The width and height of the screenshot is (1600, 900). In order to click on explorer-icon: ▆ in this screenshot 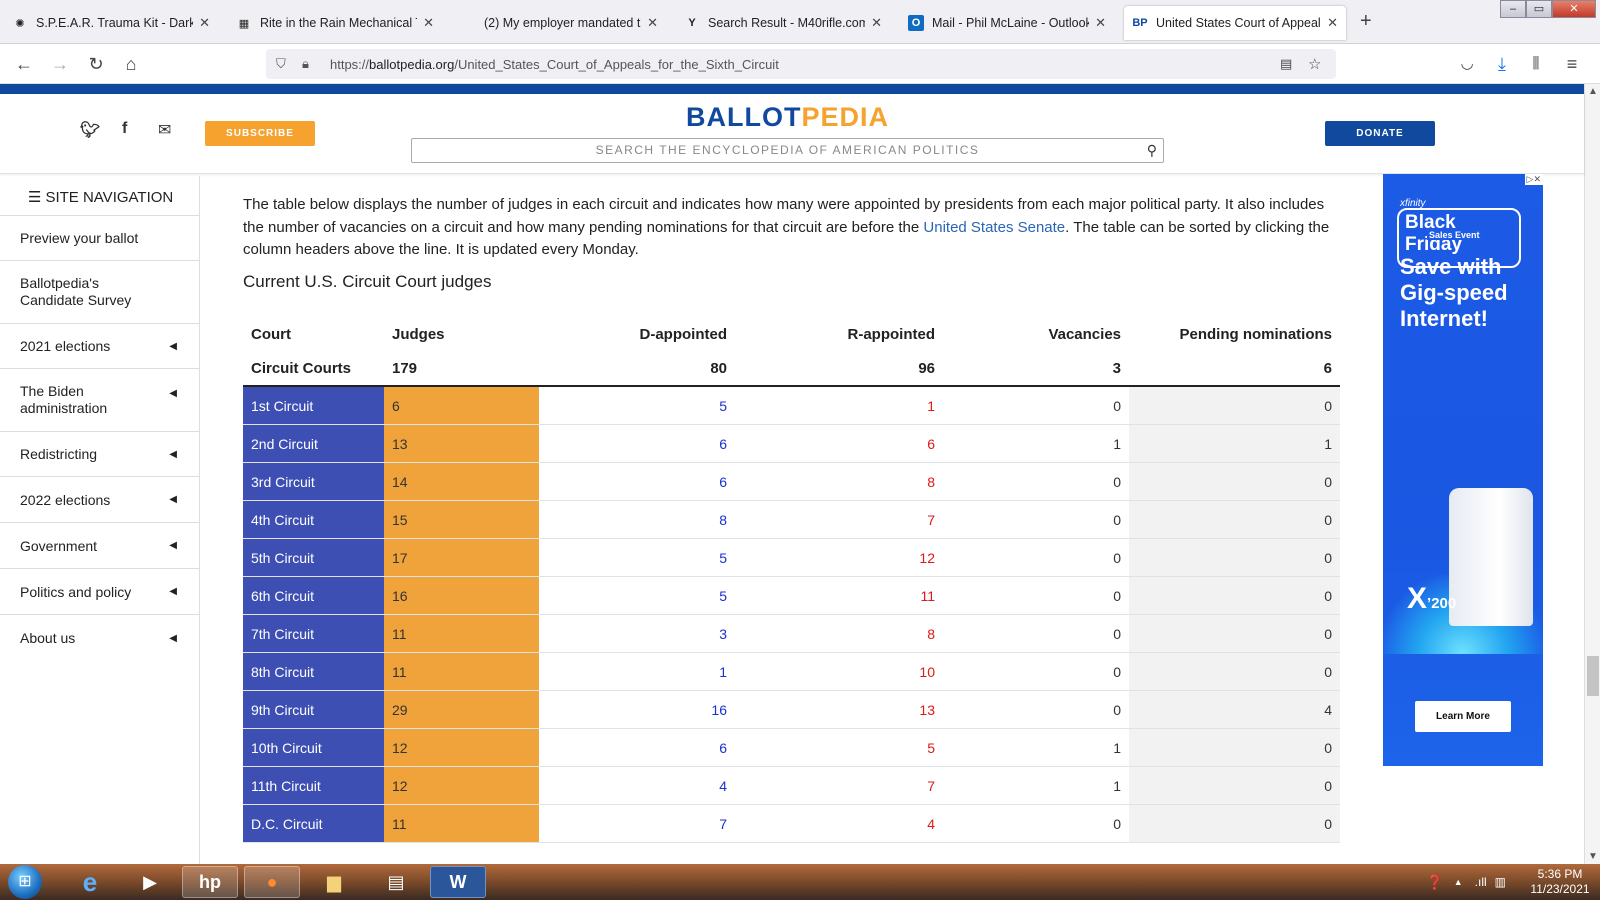, I will do `click(334, 882)`.